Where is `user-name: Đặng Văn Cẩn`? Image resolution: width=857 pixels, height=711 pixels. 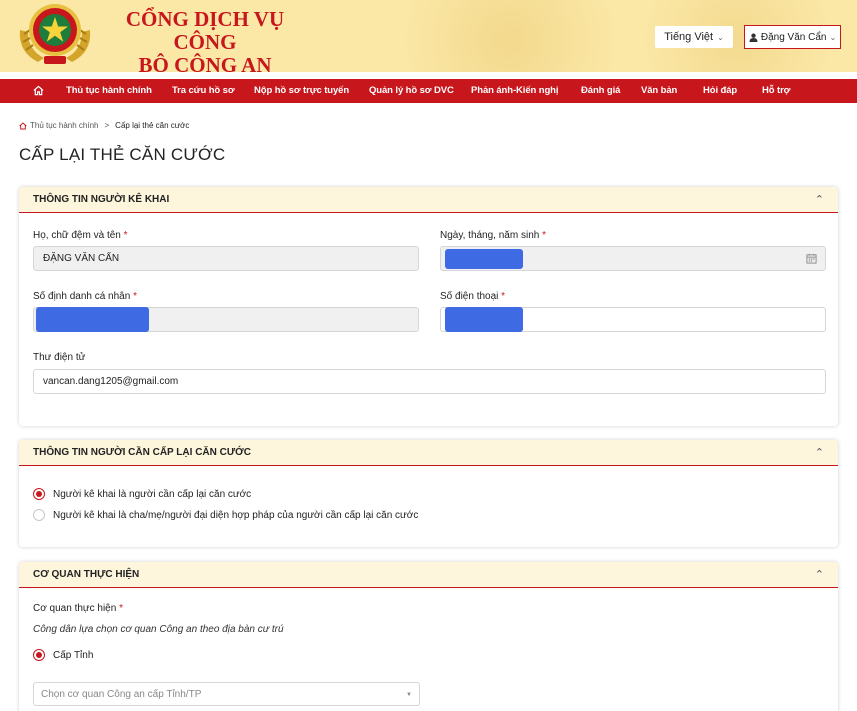
user-name: Đặng Văn Cẩn is located at coordinates (793, 37).